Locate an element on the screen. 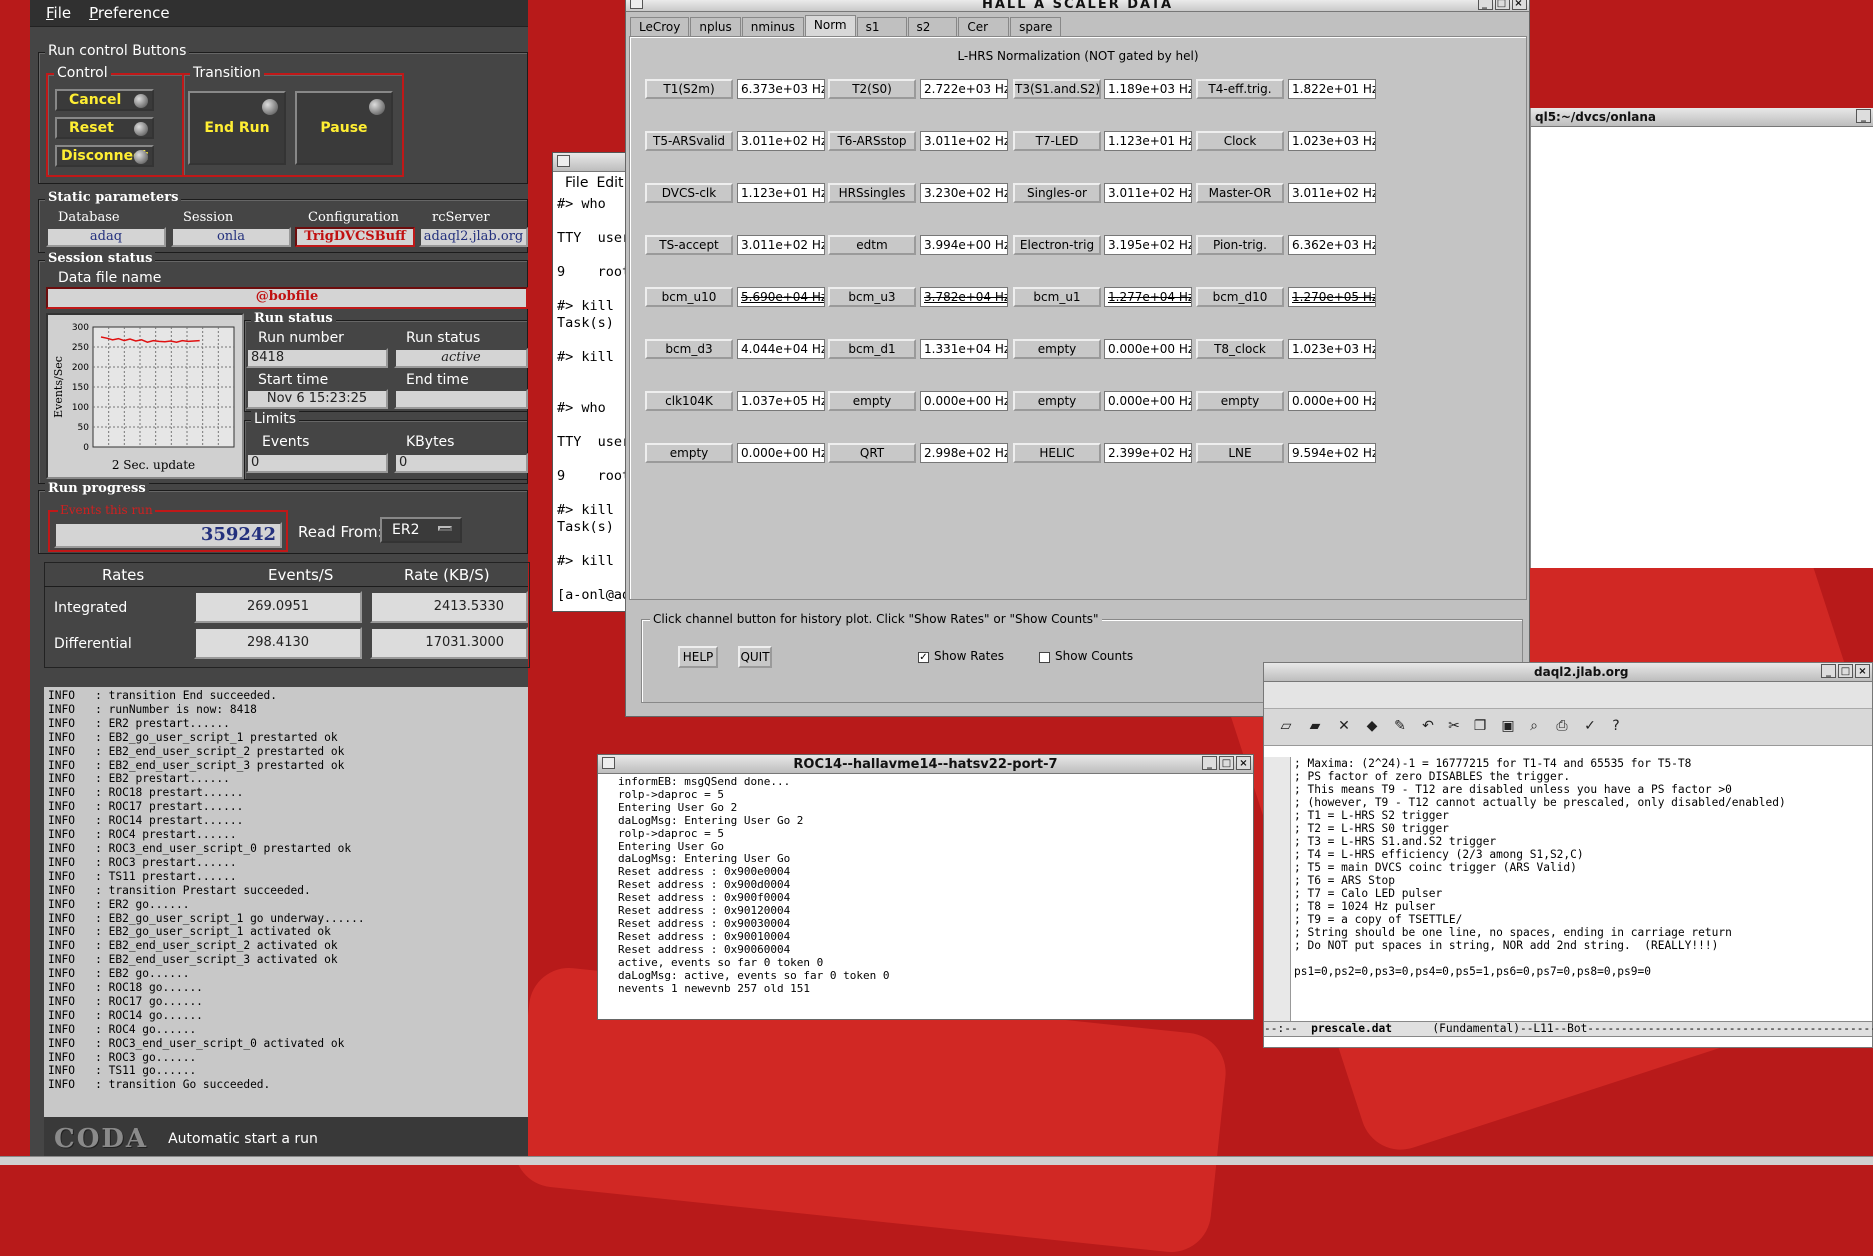 This screenshot has height=1256, width=1873. quit-button: QUIT is located at coordinates (755, 657).